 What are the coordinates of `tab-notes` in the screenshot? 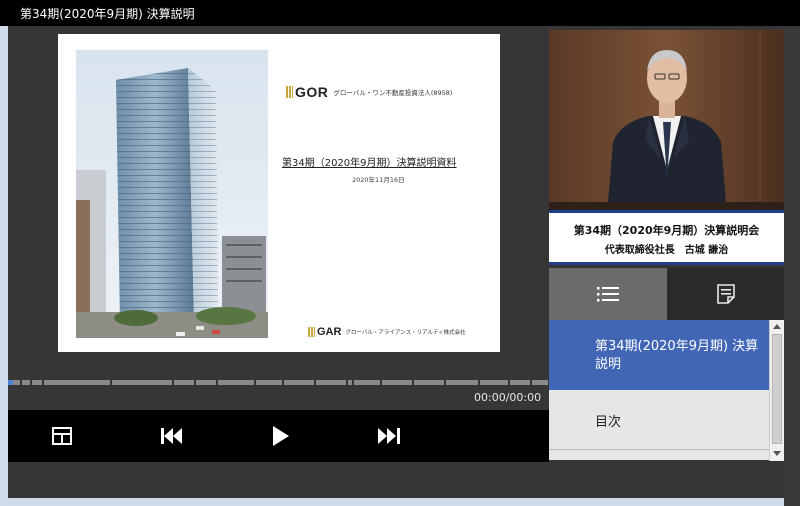 It's located at (725, 294).